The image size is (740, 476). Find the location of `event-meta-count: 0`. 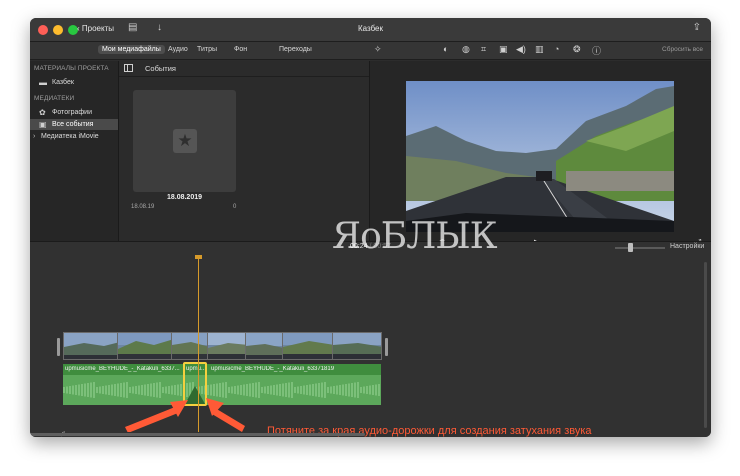

event-meta-count: 0 is located at coordinates (235, 207).